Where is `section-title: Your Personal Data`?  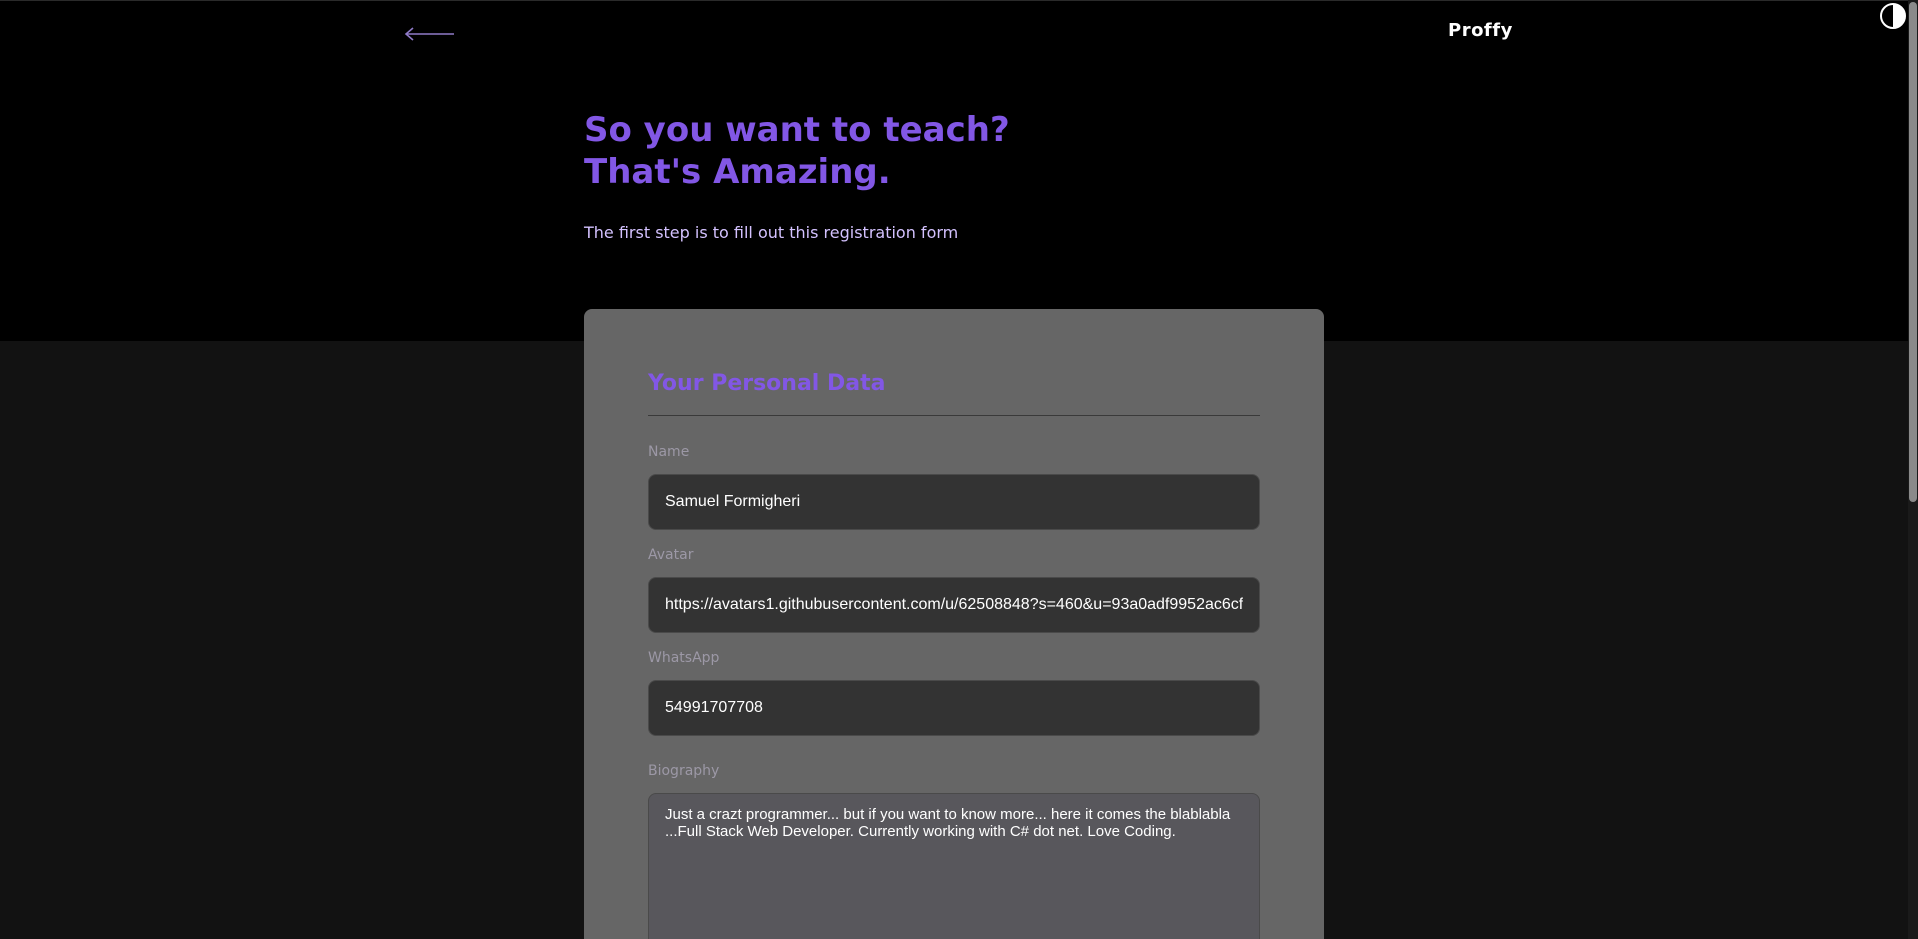 section-title: Your Personal Data is located at coordinates (767, 383).